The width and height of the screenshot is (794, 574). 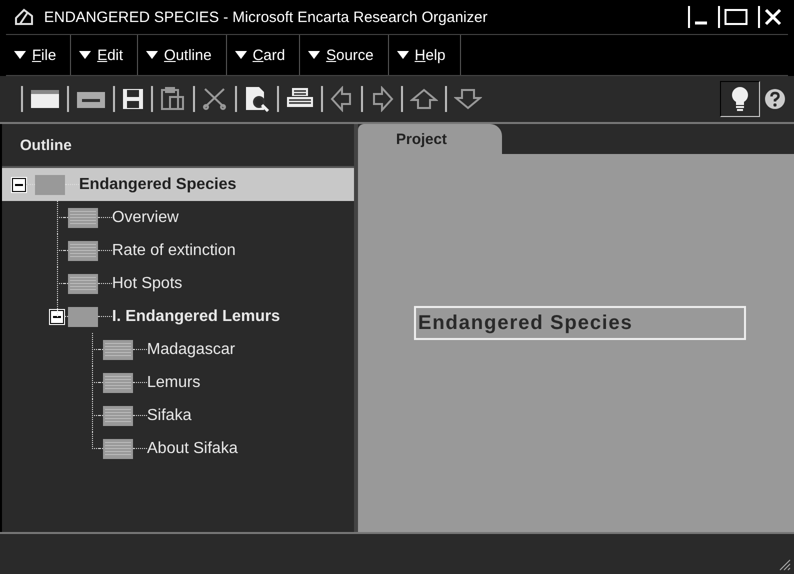 What do you see at coordinates (191, 349) in the screenshot?
I see `node-label: Madagascar` at bounding box center [191, 349].